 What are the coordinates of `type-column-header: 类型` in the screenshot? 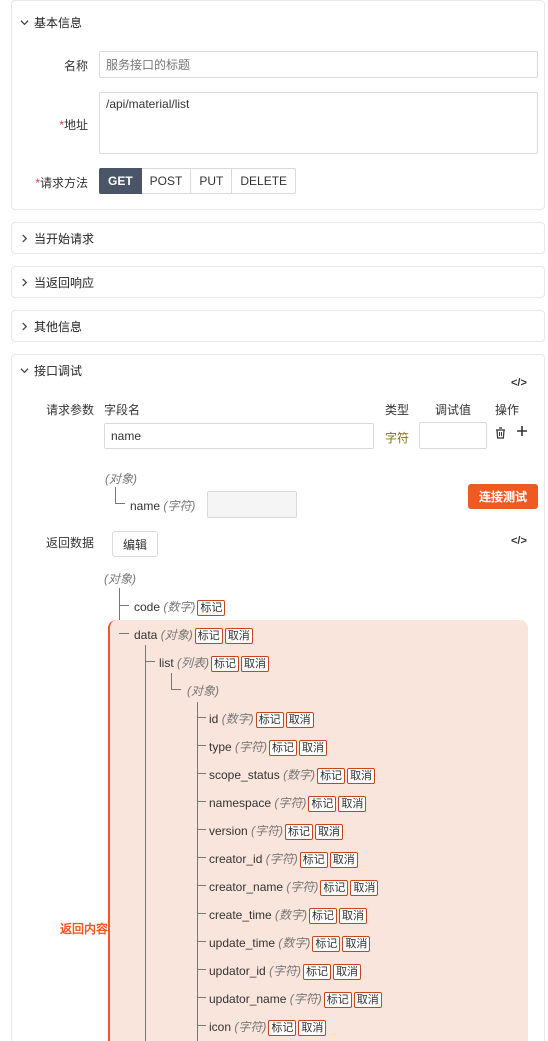 It's located at (397, 410).